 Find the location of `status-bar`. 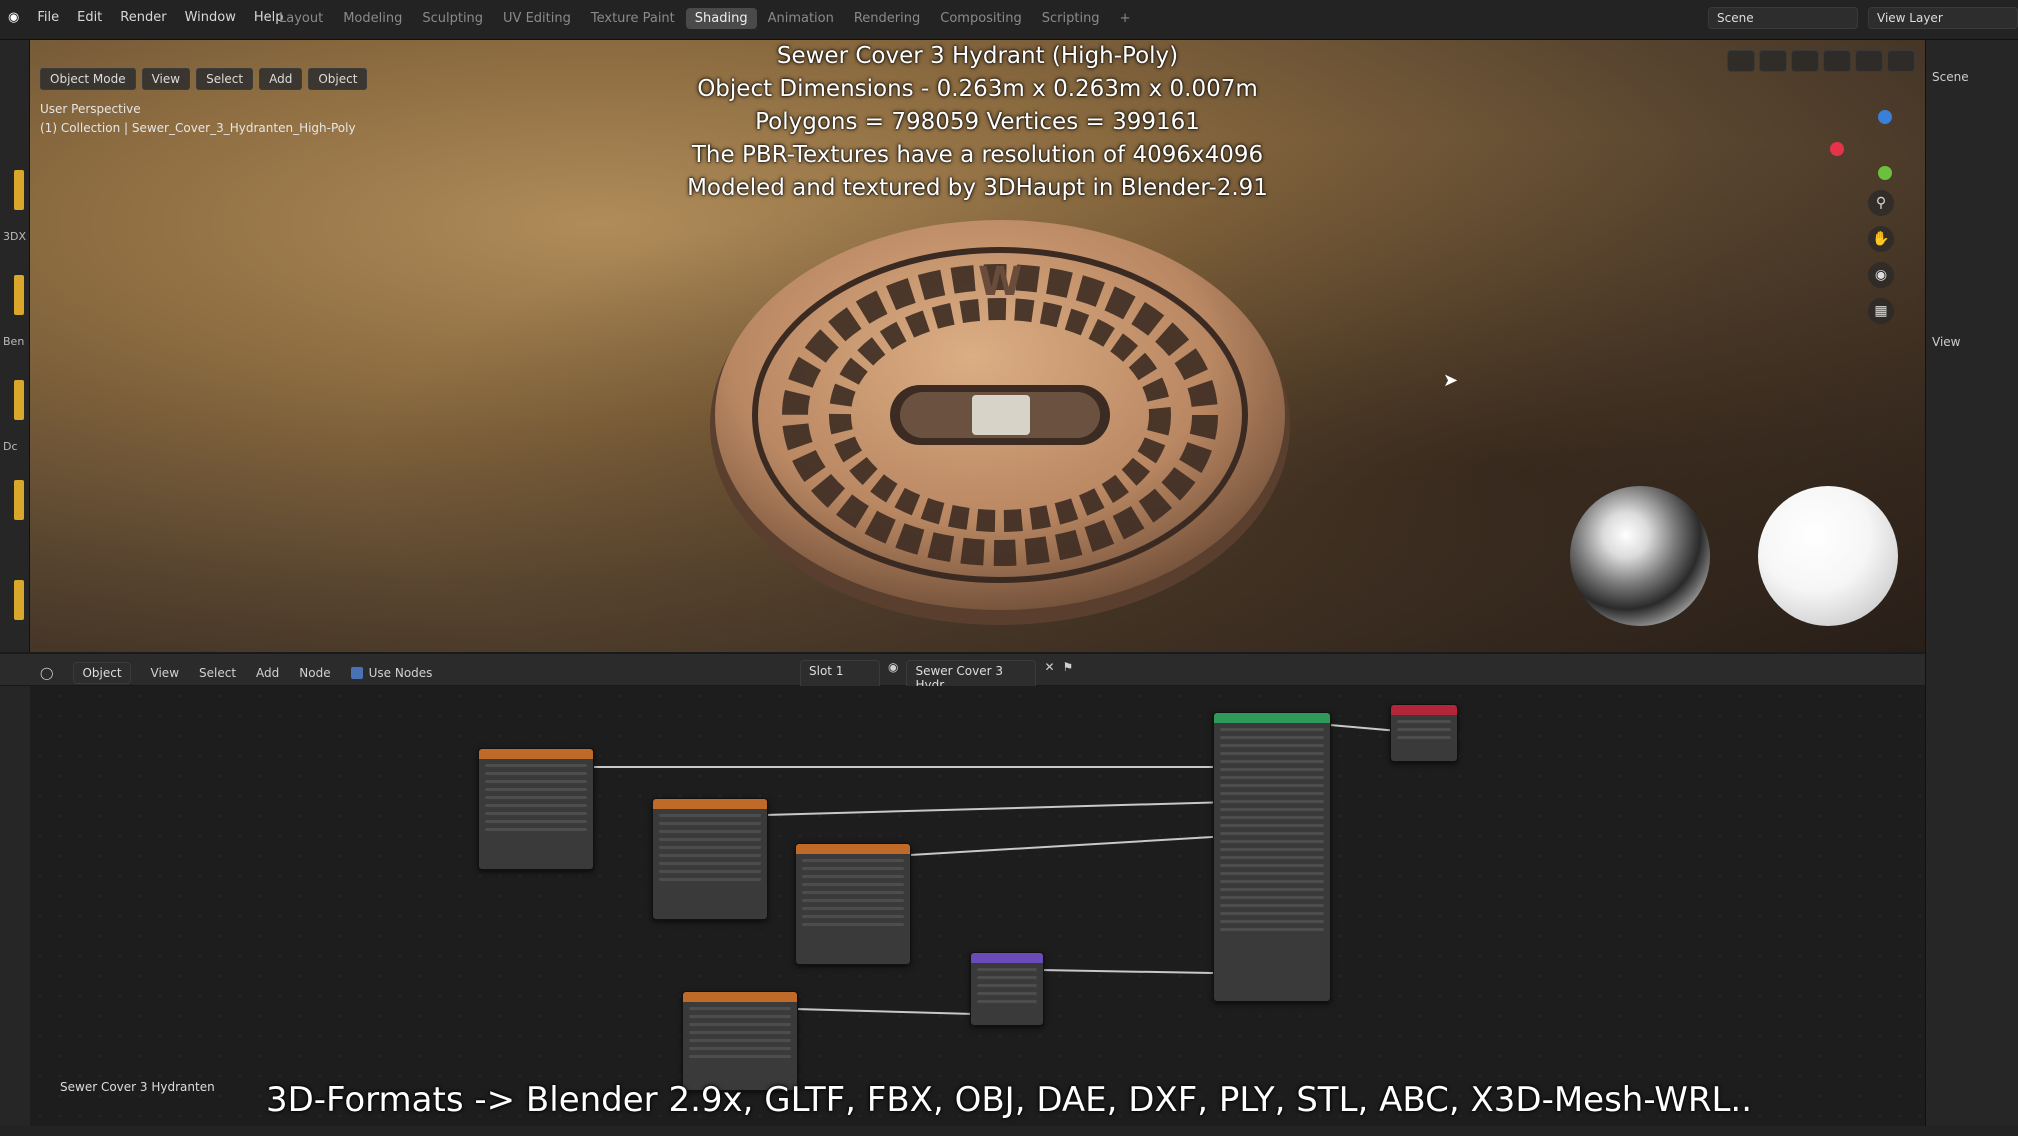

status-bar is located at coordinates (1009, 1131).